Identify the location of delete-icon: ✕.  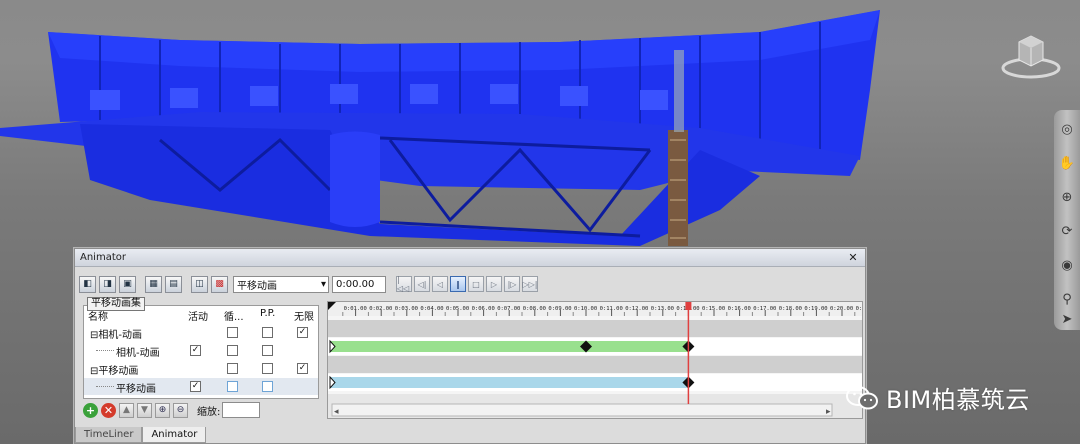
(108, 410).